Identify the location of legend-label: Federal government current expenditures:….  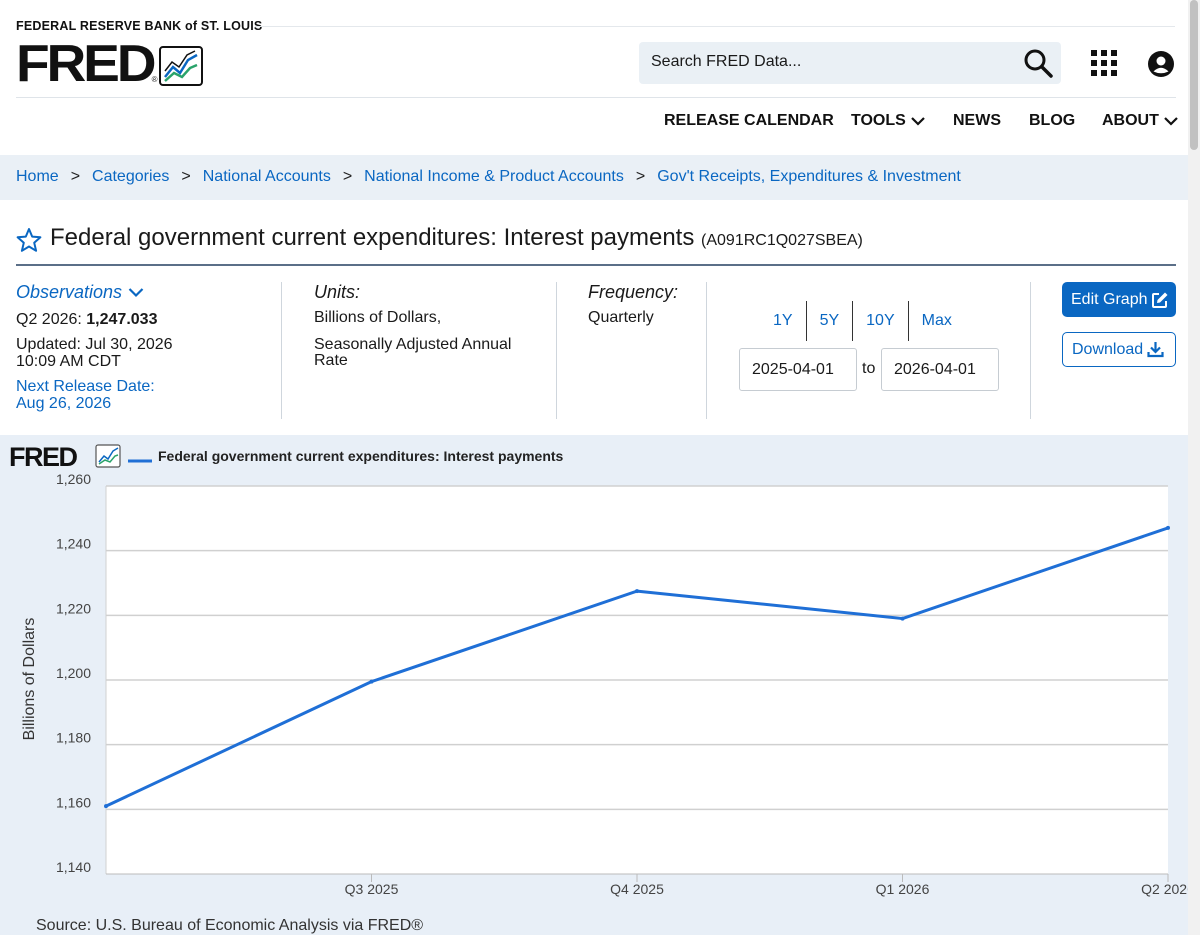
(361, 456).